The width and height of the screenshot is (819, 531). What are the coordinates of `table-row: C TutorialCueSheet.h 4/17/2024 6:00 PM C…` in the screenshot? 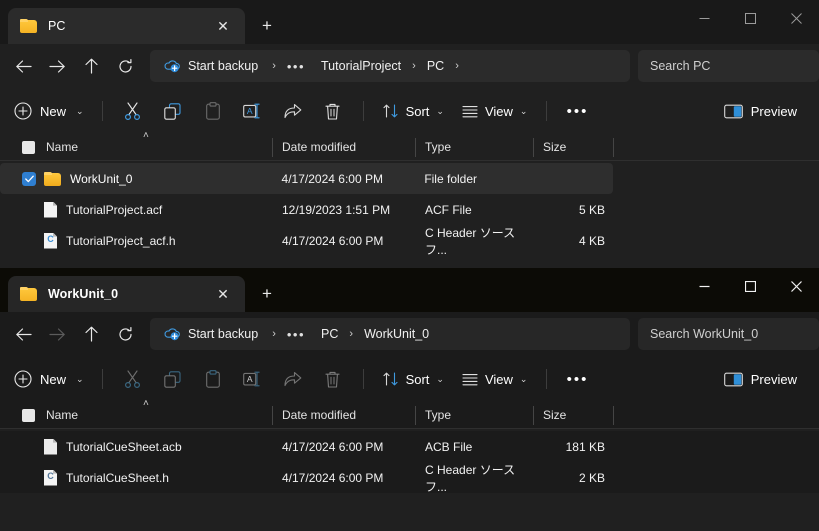 It's located at (409, 478).